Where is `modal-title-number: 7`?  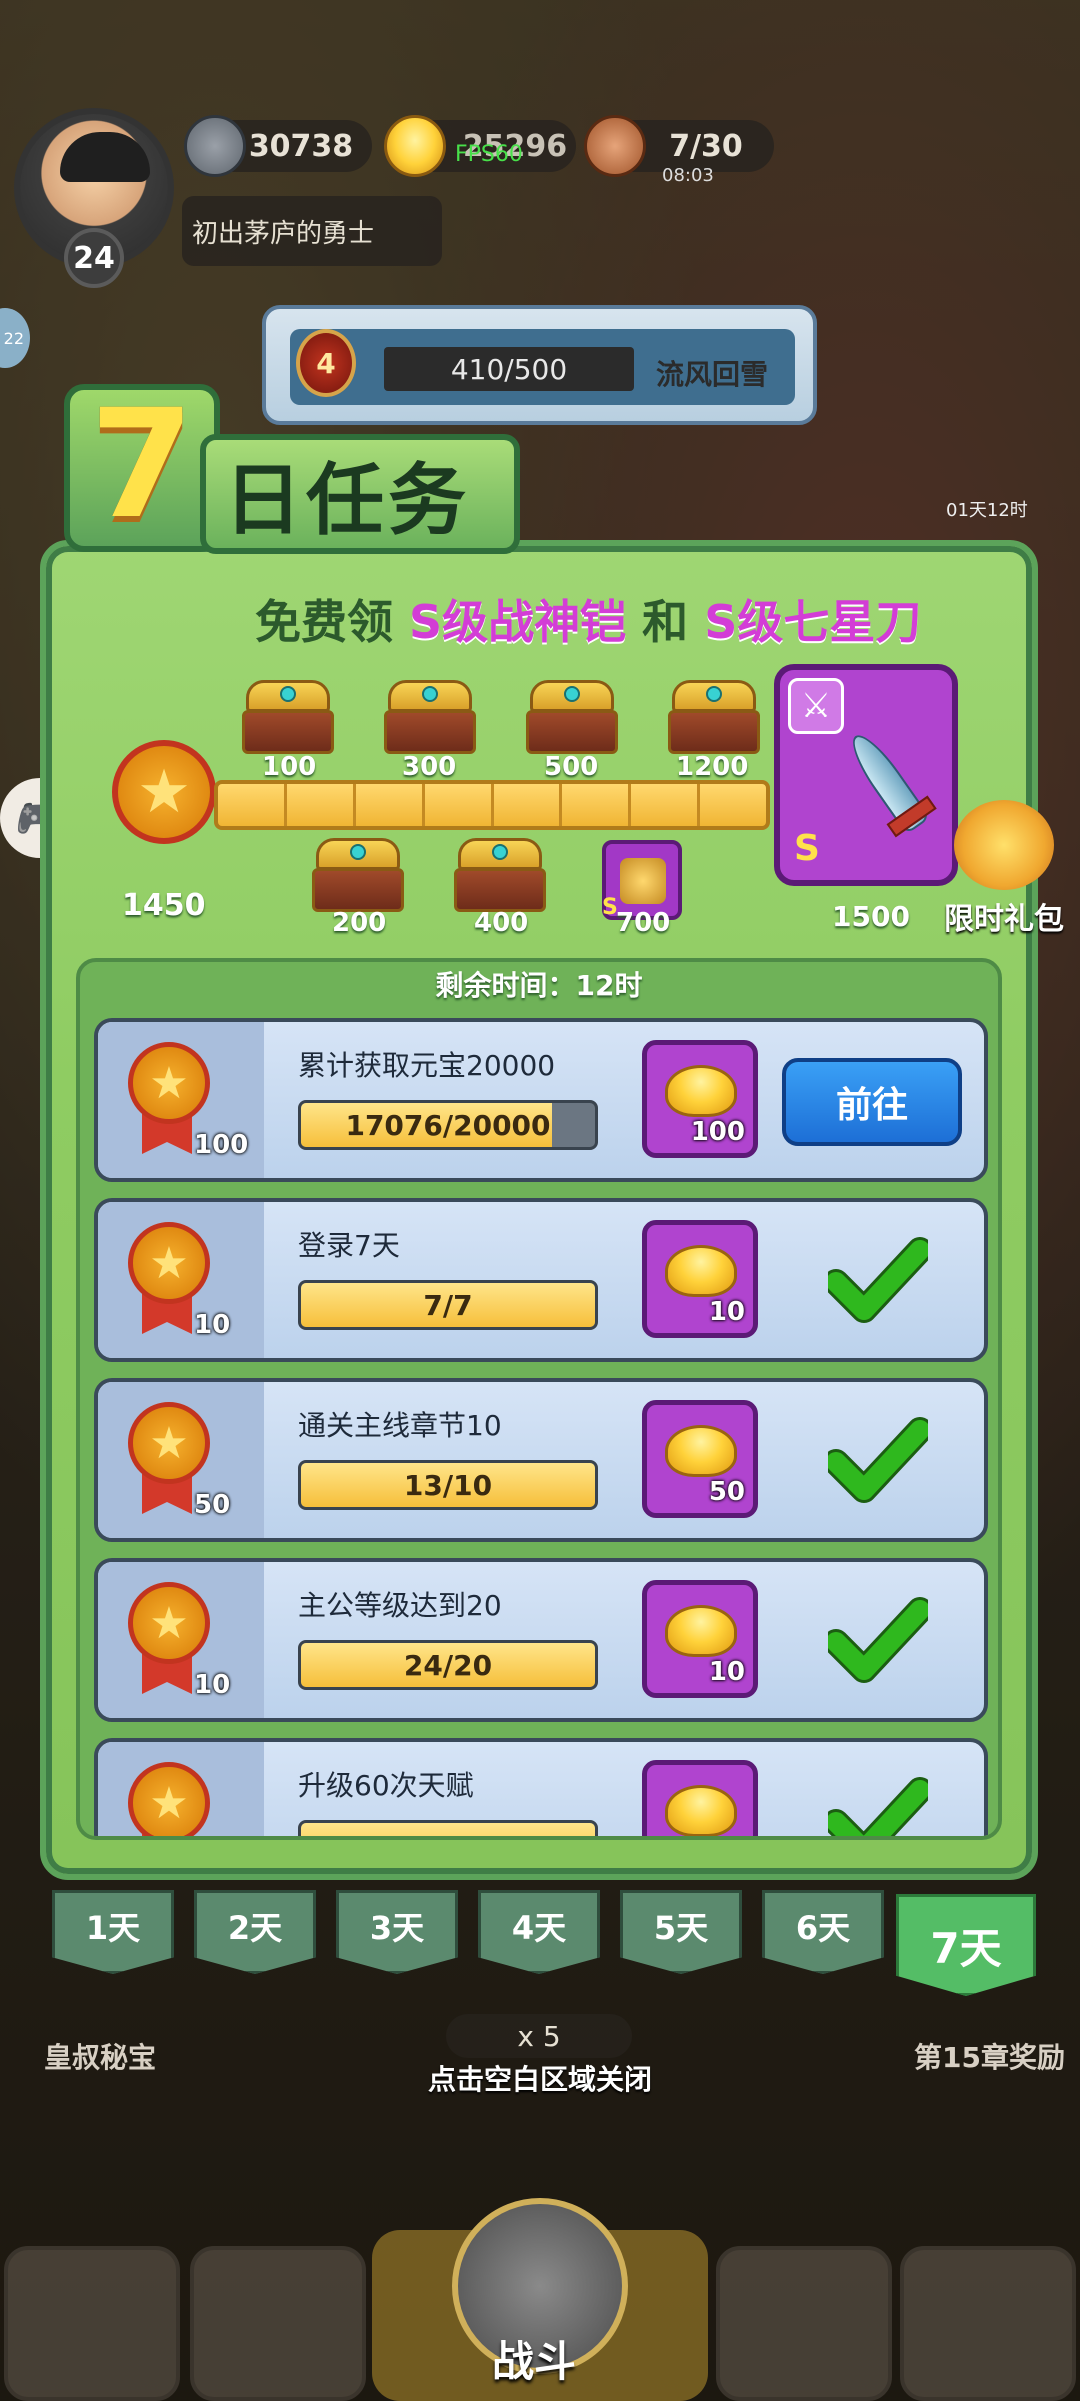
modal-title-number: 7 is located at coordinates (142, 468).